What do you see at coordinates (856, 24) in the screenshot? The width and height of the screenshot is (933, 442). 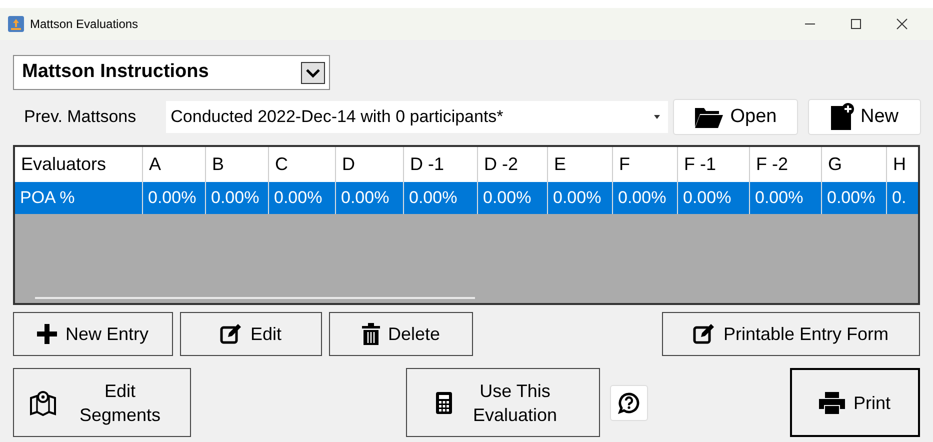 I see `maximize-icon` at bounding box center [856, 24].